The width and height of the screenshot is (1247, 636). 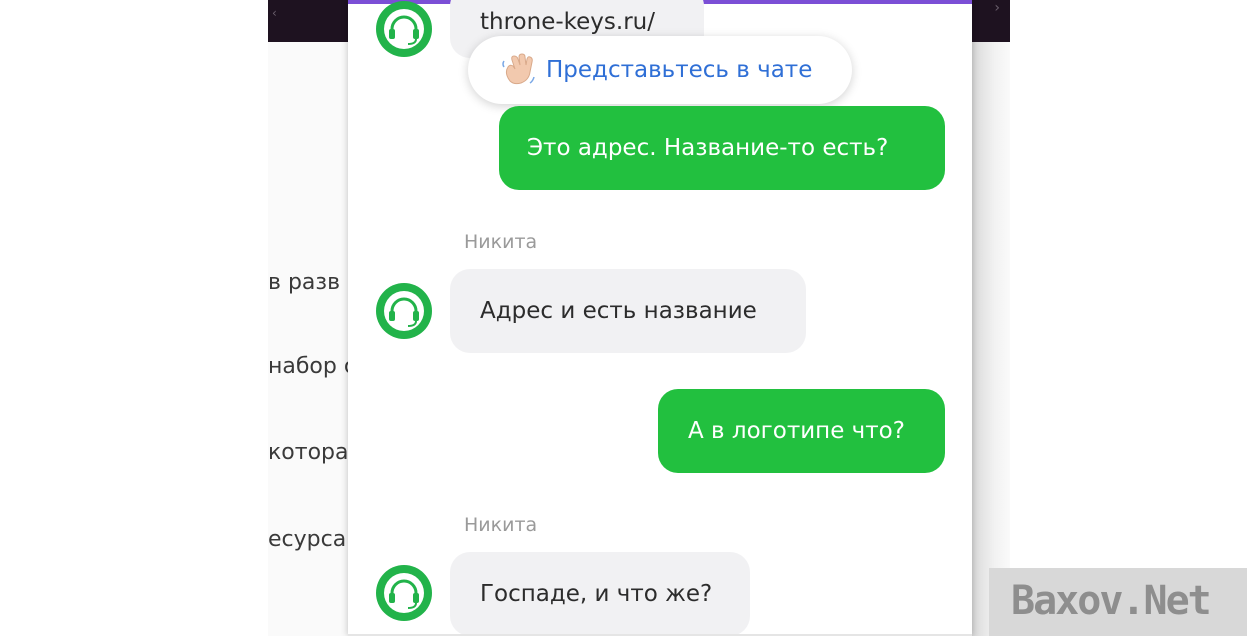 What do you see at coordinates (618, 311) in the screenshot?
I see `message-text: Адрес и есть название` at bounding box center [618, 311].